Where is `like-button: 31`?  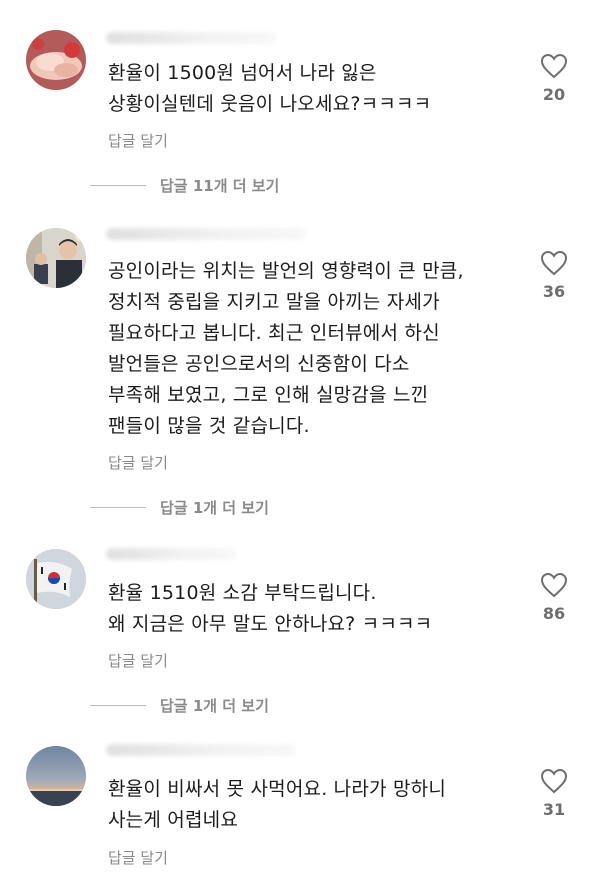 like-button: 31 is located at coordinates (554, 793).